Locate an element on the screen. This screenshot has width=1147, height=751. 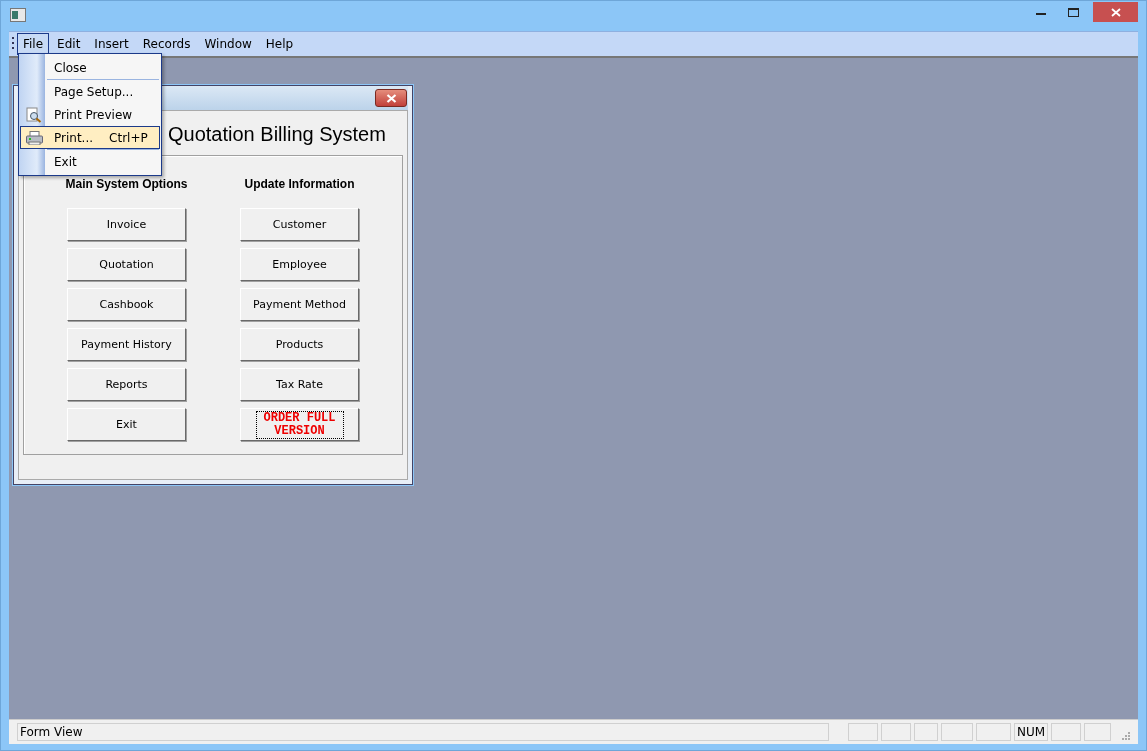
form-button: Payment Method is located at coordinates (299, 304).